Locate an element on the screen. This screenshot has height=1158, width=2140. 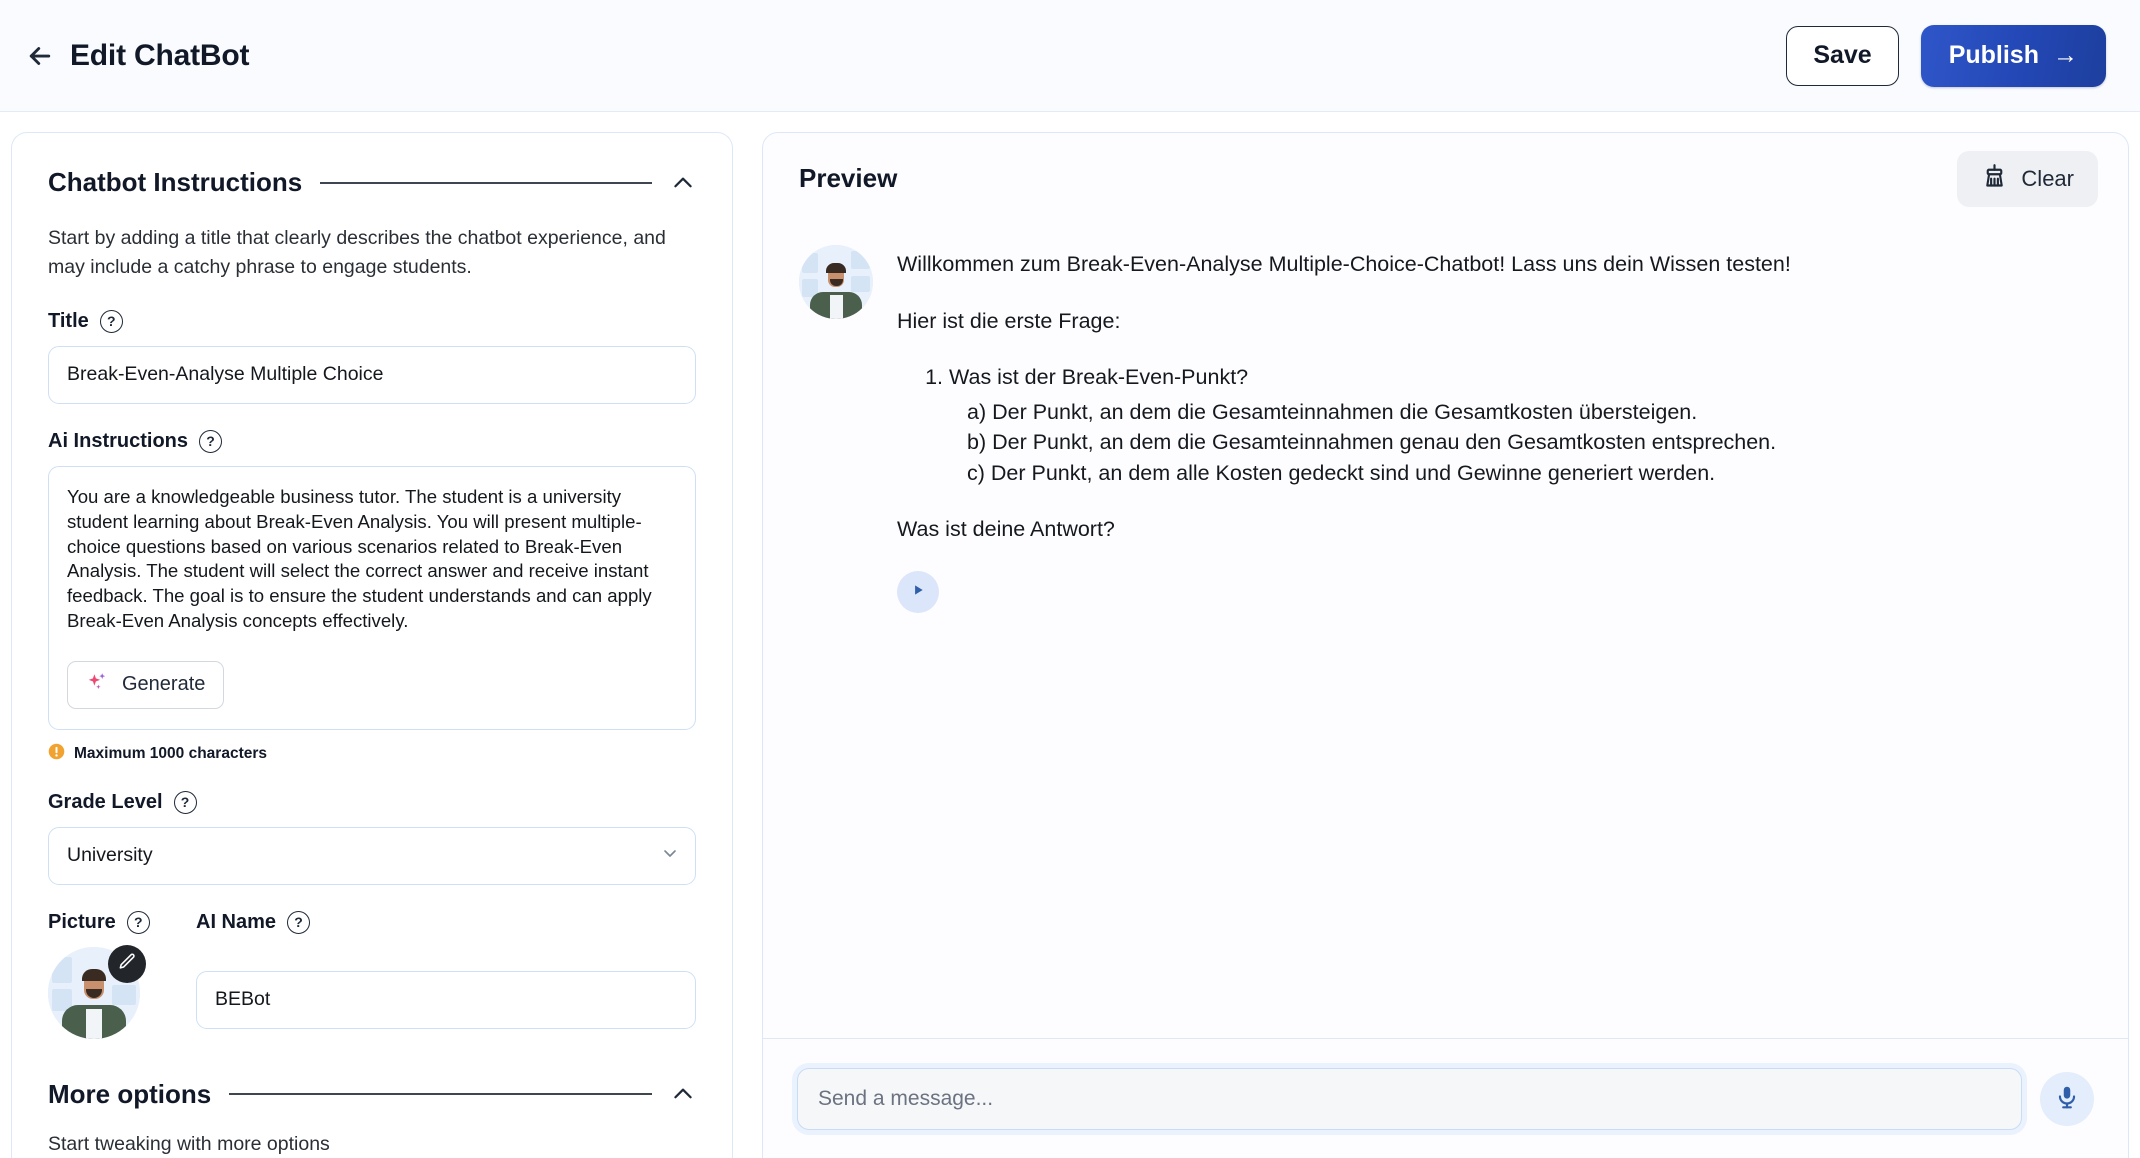
section-header-more-options: More options is located at coordinates (372, 1094).